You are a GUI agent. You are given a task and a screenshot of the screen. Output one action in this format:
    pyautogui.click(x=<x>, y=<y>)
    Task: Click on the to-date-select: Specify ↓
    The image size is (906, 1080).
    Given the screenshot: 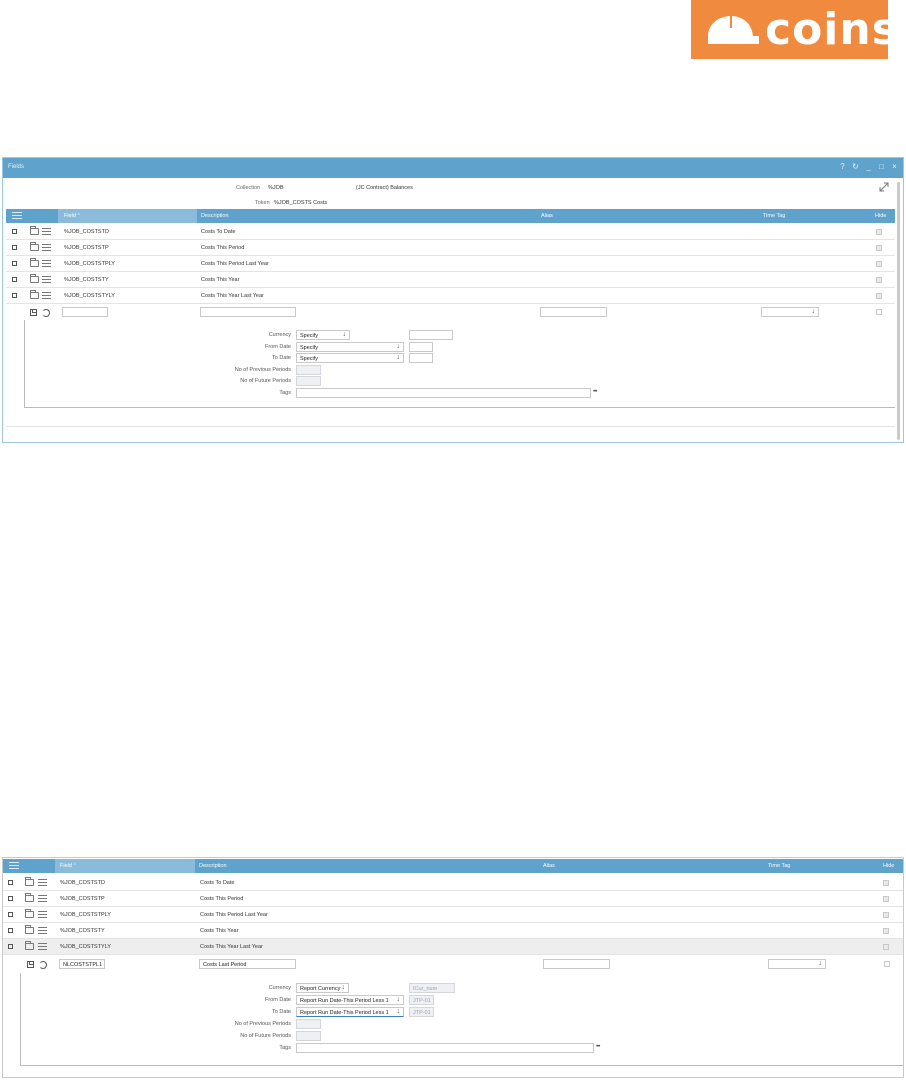 What is the action you would take?
    pyautogui.click(x=350, y=358)
    